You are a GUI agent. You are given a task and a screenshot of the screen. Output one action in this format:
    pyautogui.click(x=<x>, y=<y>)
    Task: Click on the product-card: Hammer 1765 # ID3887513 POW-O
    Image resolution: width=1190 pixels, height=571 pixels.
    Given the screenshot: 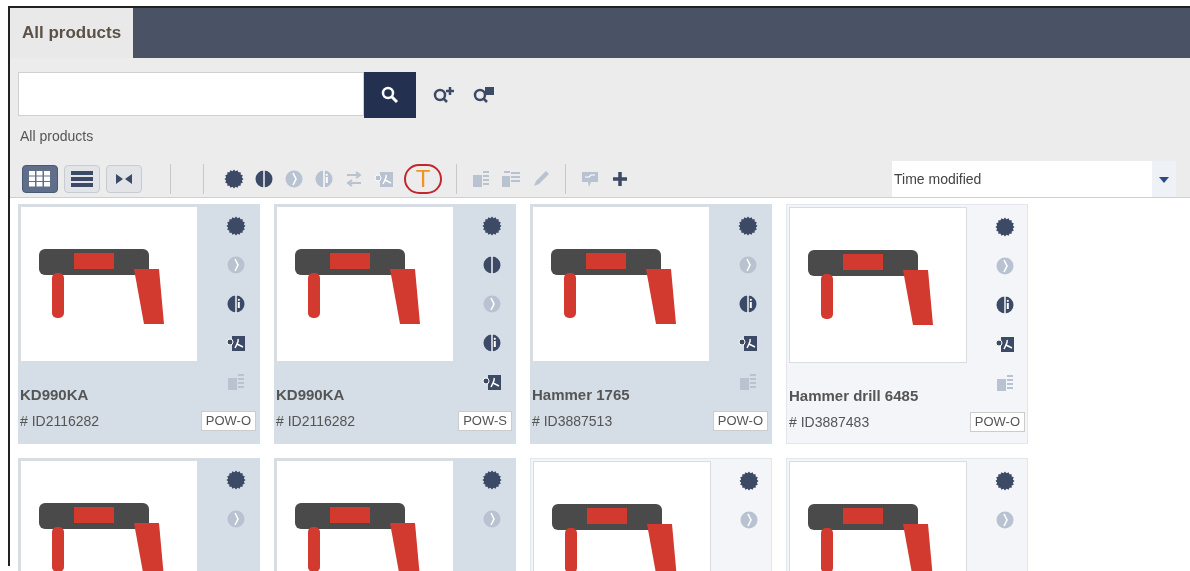 What is the action you would take?
    pyautogui.click(x=651, y=324)
    